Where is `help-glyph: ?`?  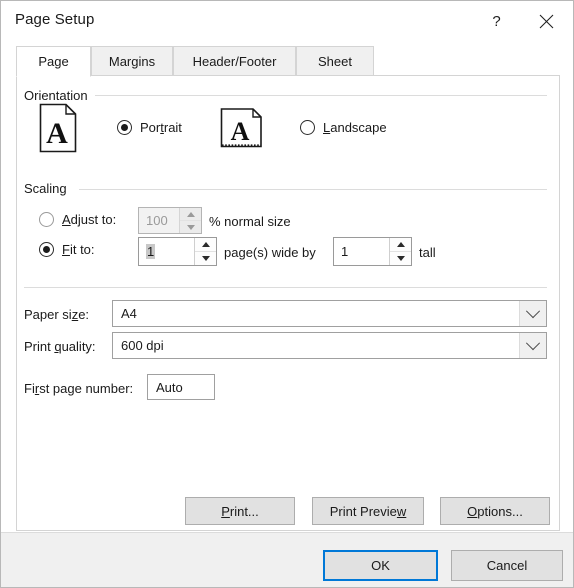
help-glyph: ? is located at coordinates (496, 21).